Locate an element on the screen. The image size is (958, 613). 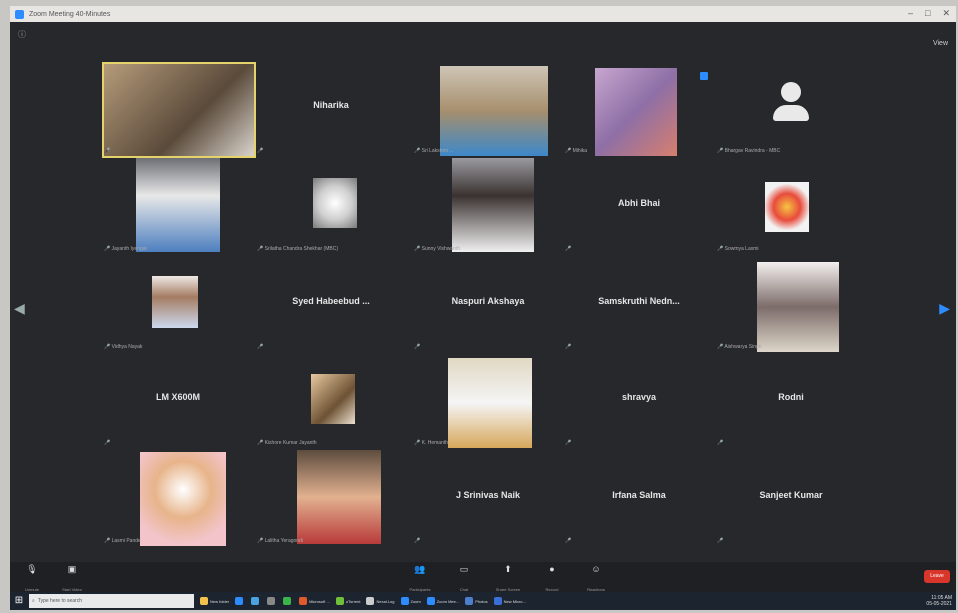
search-icon: ⌕ is located at coordinates (33, 601).